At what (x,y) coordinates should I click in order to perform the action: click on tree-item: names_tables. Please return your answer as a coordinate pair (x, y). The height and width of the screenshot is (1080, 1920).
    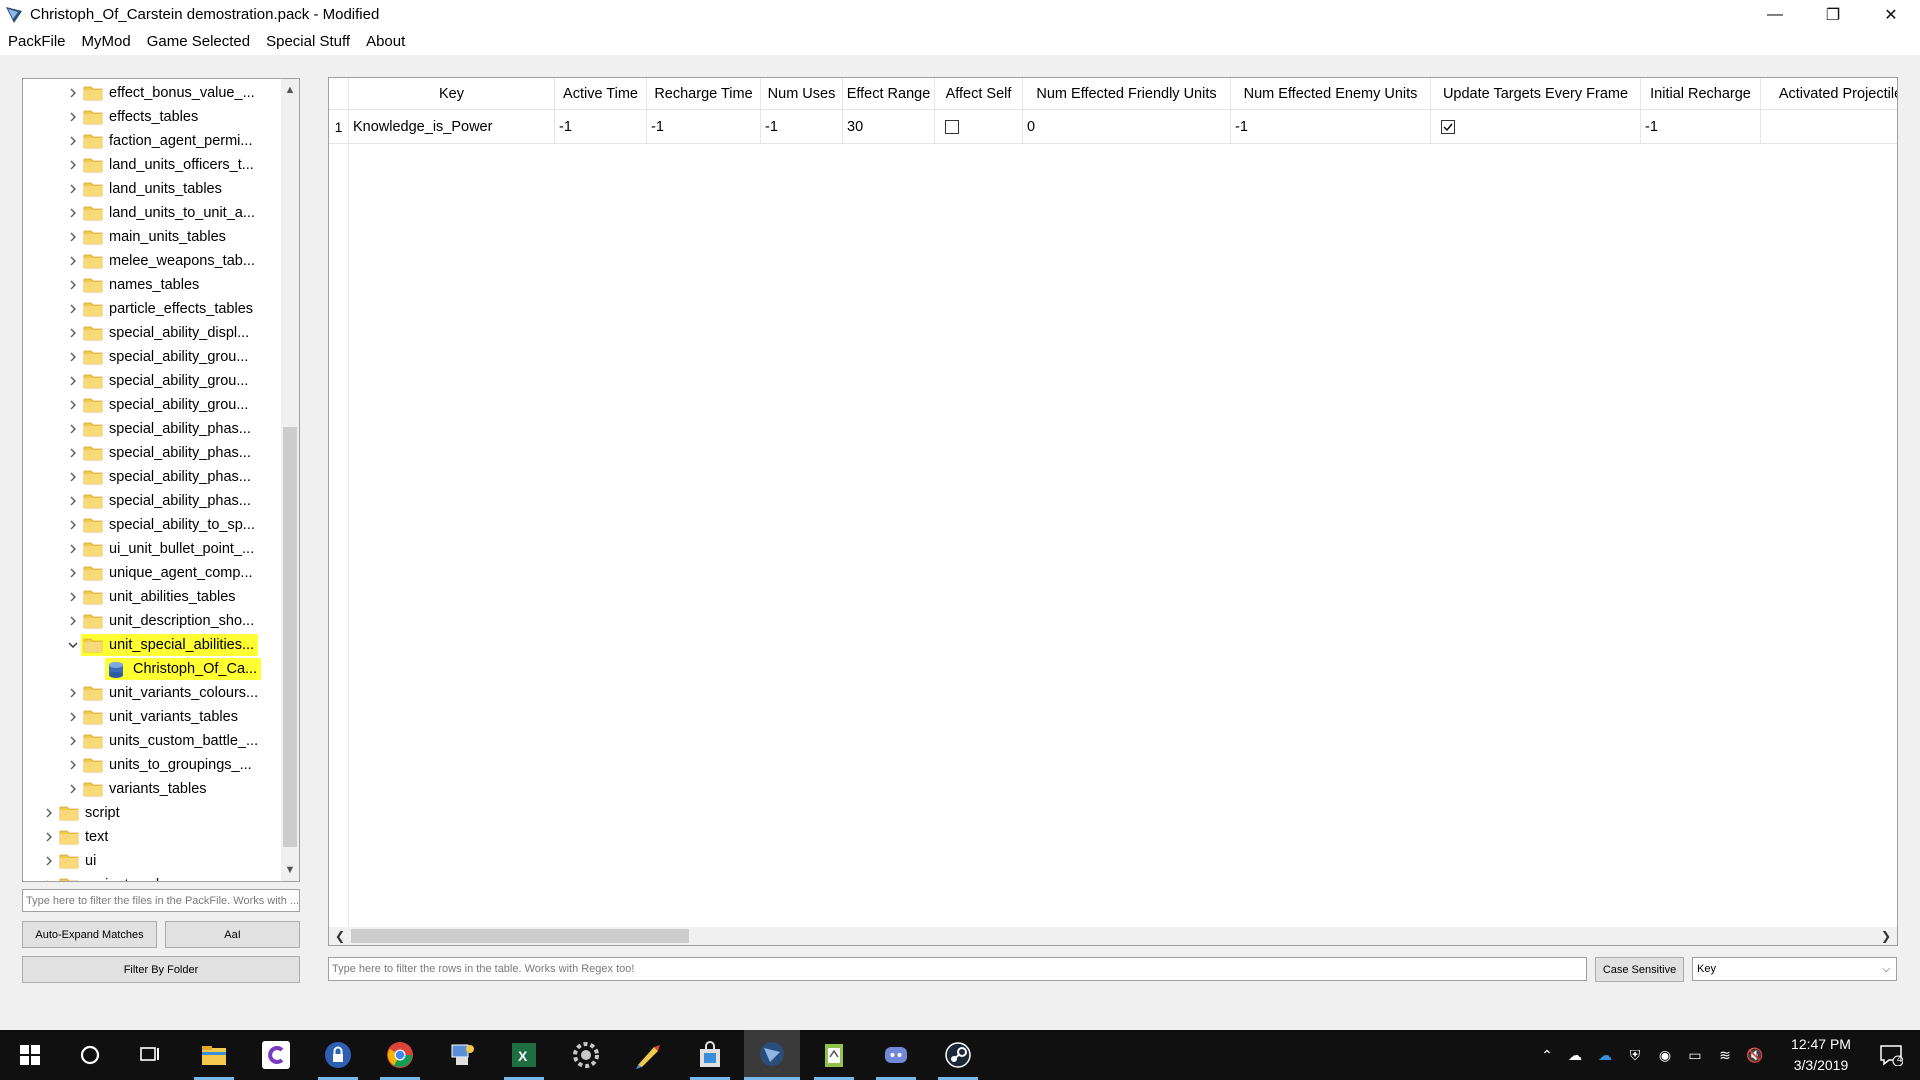
    Looking at the image, I should click on (152, 285).